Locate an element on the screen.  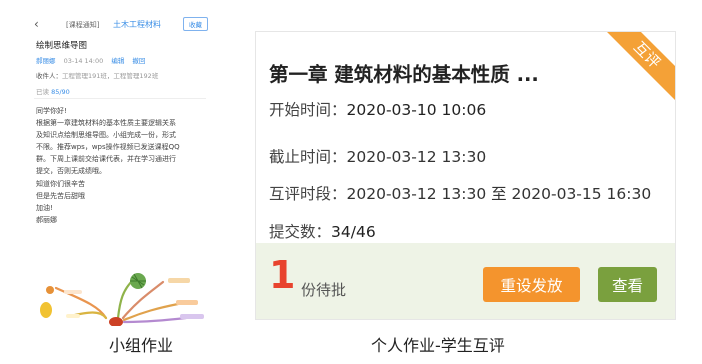
read-count: 已读 85/90 is located at coordinates (53, 91).